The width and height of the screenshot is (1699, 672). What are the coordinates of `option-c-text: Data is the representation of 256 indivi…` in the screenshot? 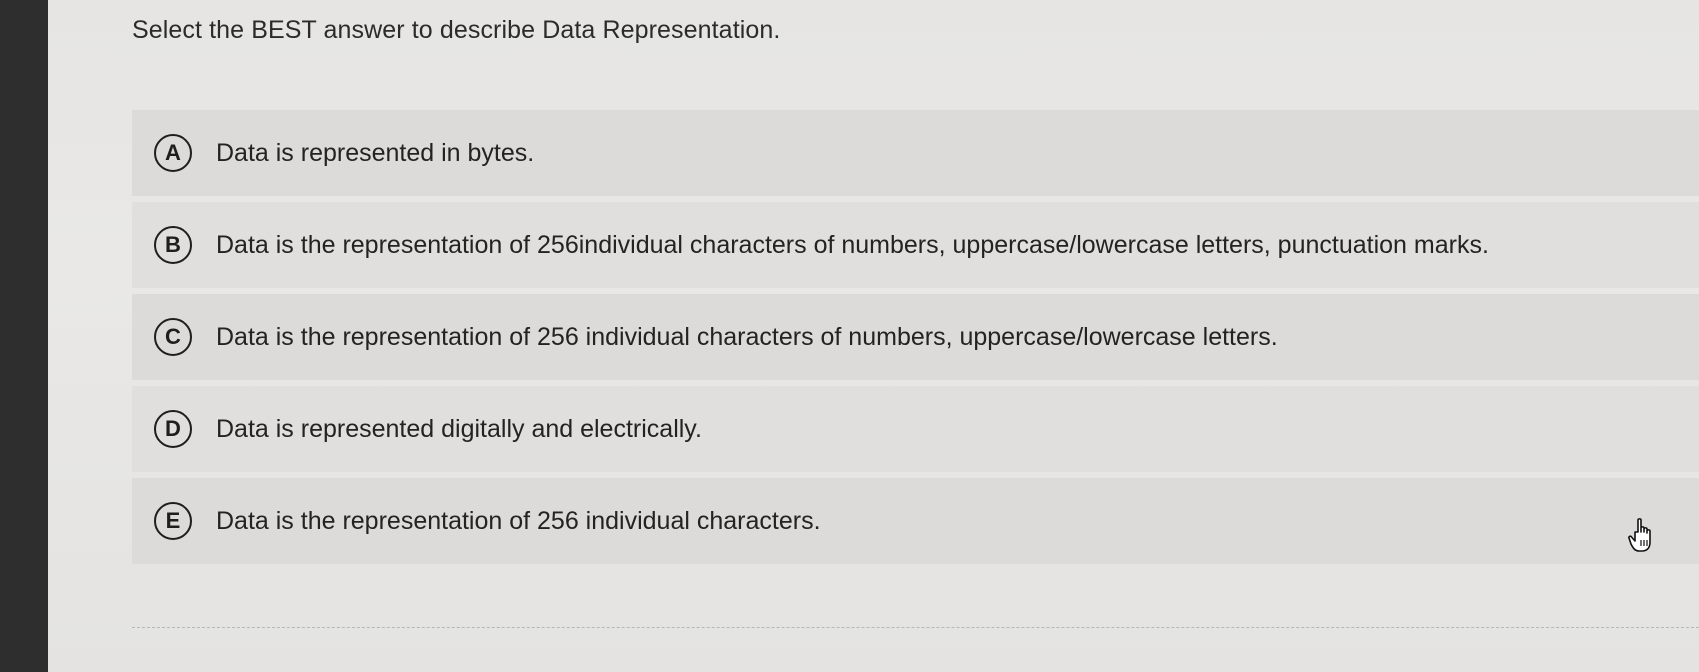 It's located at (747, 336).